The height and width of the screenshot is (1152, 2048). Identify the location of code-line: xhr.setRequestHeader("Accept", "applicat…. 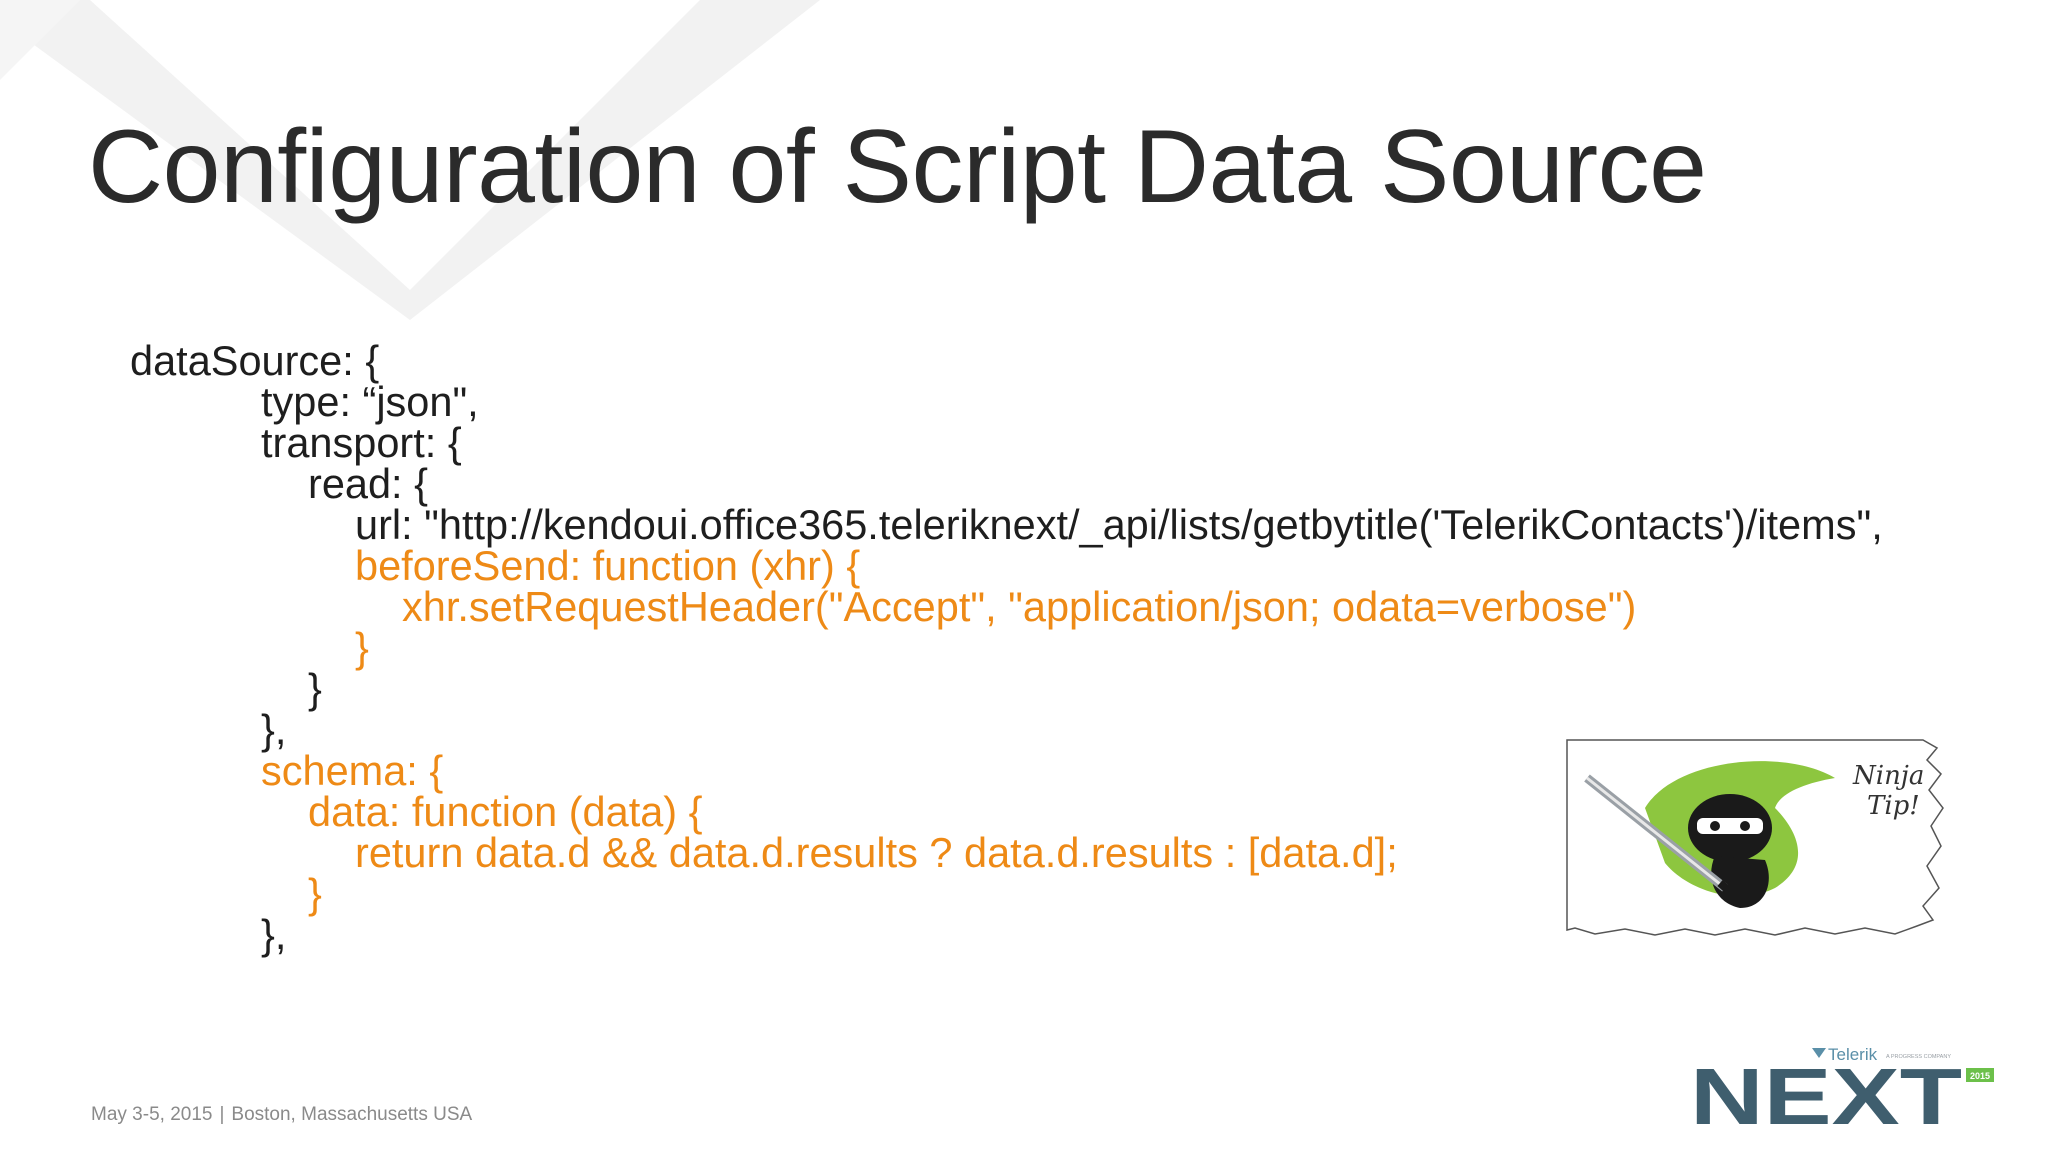
(1019, 606).